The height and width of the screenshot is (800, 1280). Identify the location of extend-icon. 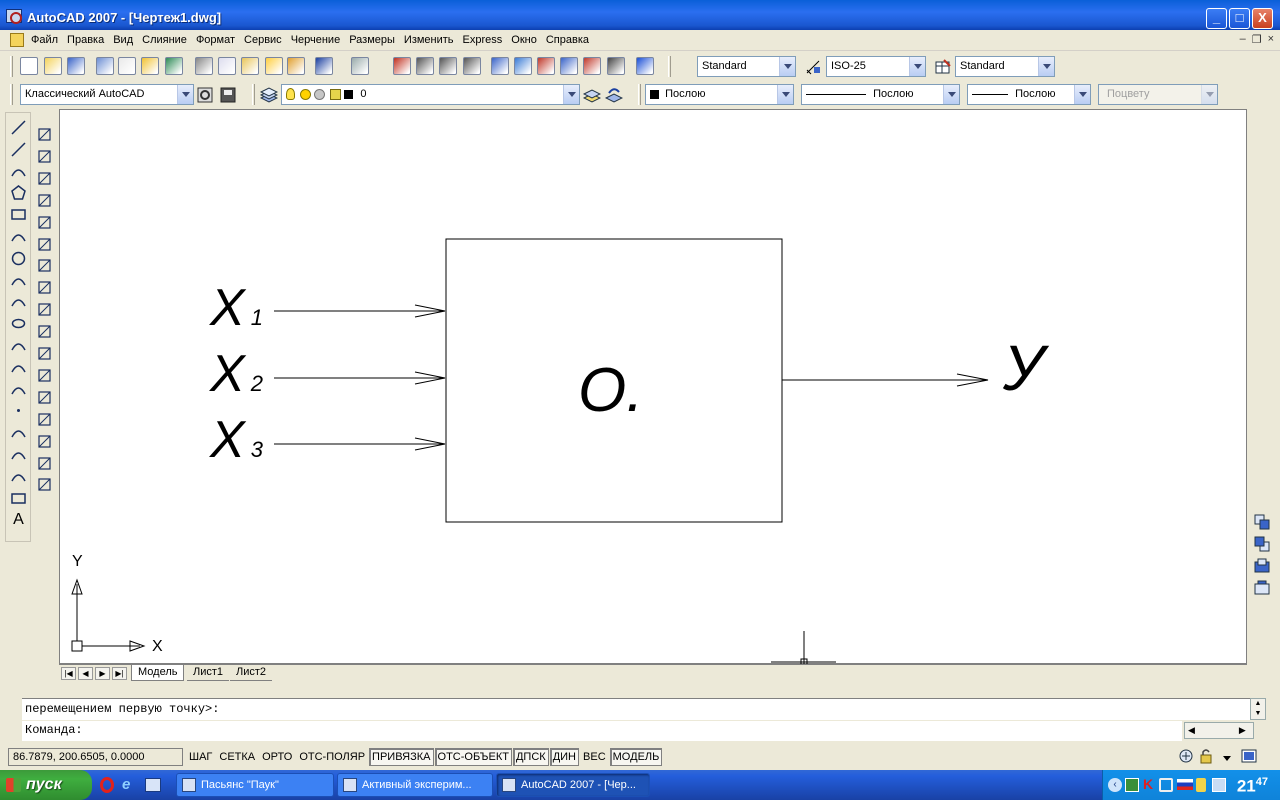
(44, 353).